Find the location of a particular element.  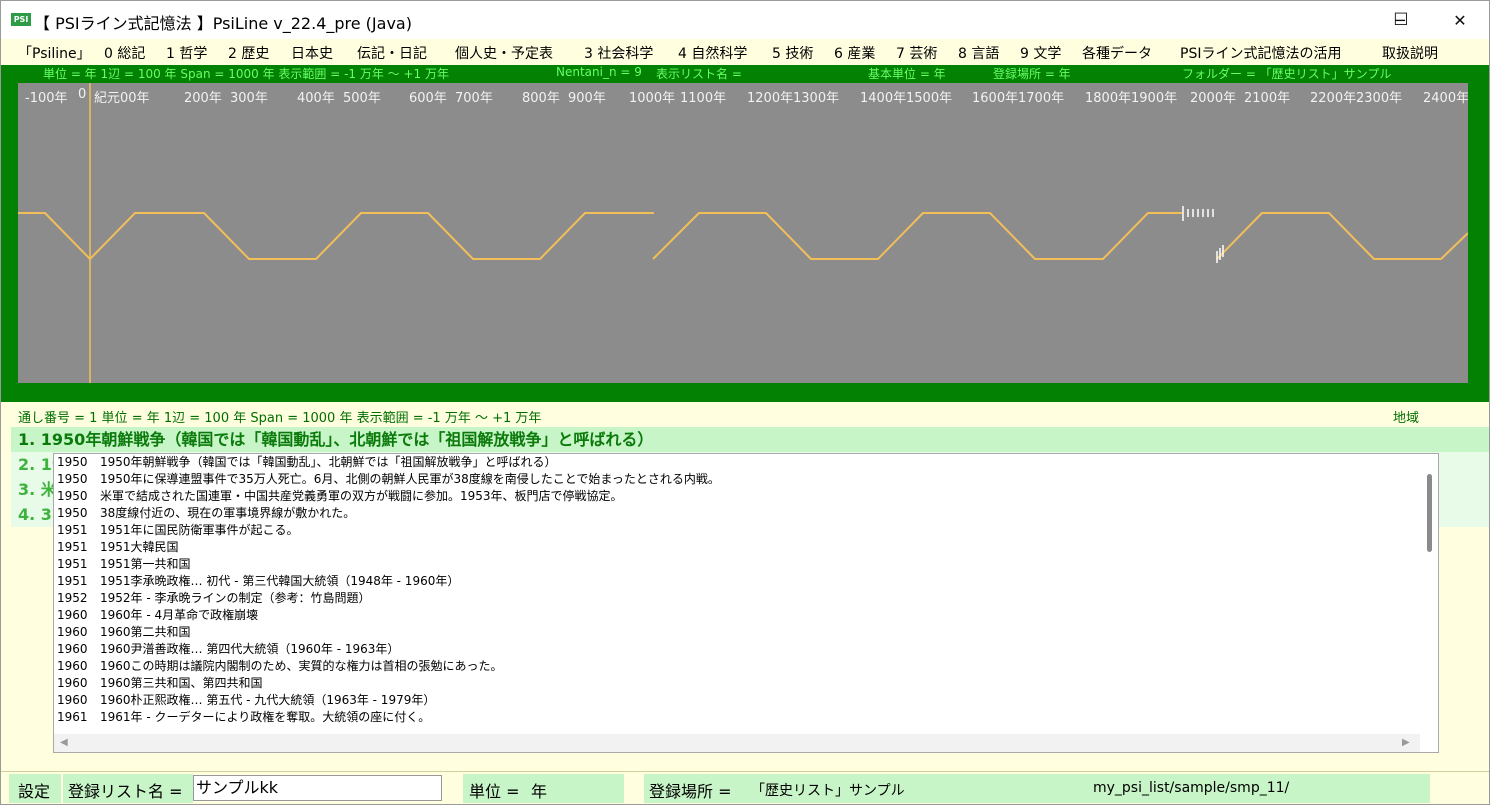

region-label: 地域 is located at coordinates (1406, 418).